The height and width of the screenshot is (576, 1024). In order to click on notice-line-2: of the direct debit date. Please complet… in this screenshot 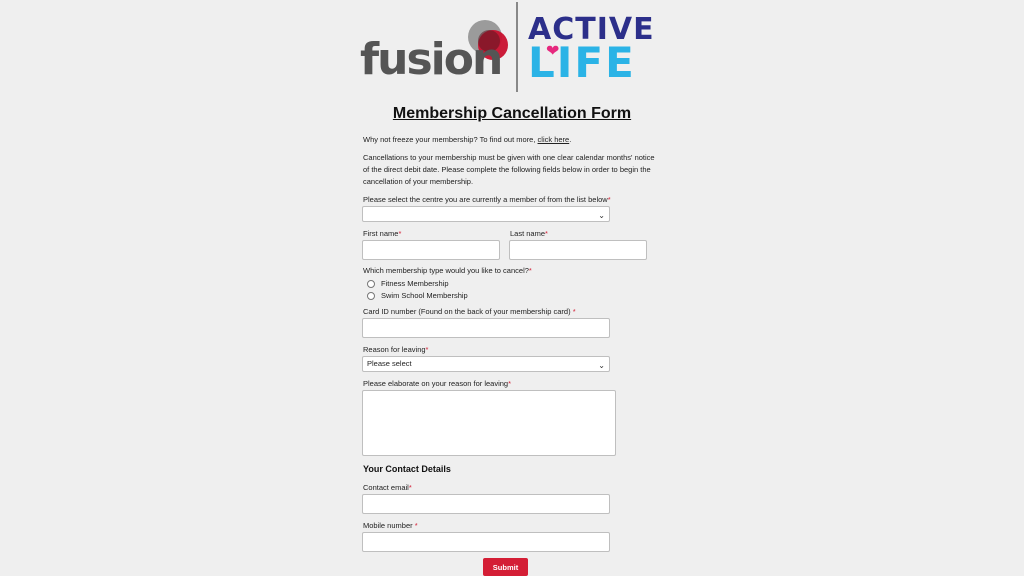, I will do `click(507, 169)`.